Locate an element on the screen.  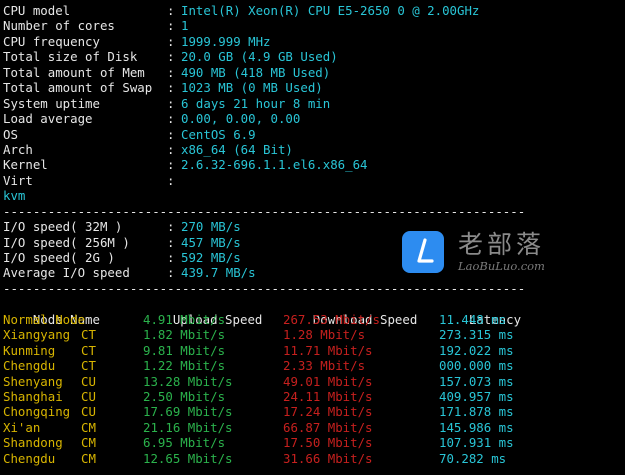
download-speed: 66.87 Mbit/s is located at coordinates (328, 427).